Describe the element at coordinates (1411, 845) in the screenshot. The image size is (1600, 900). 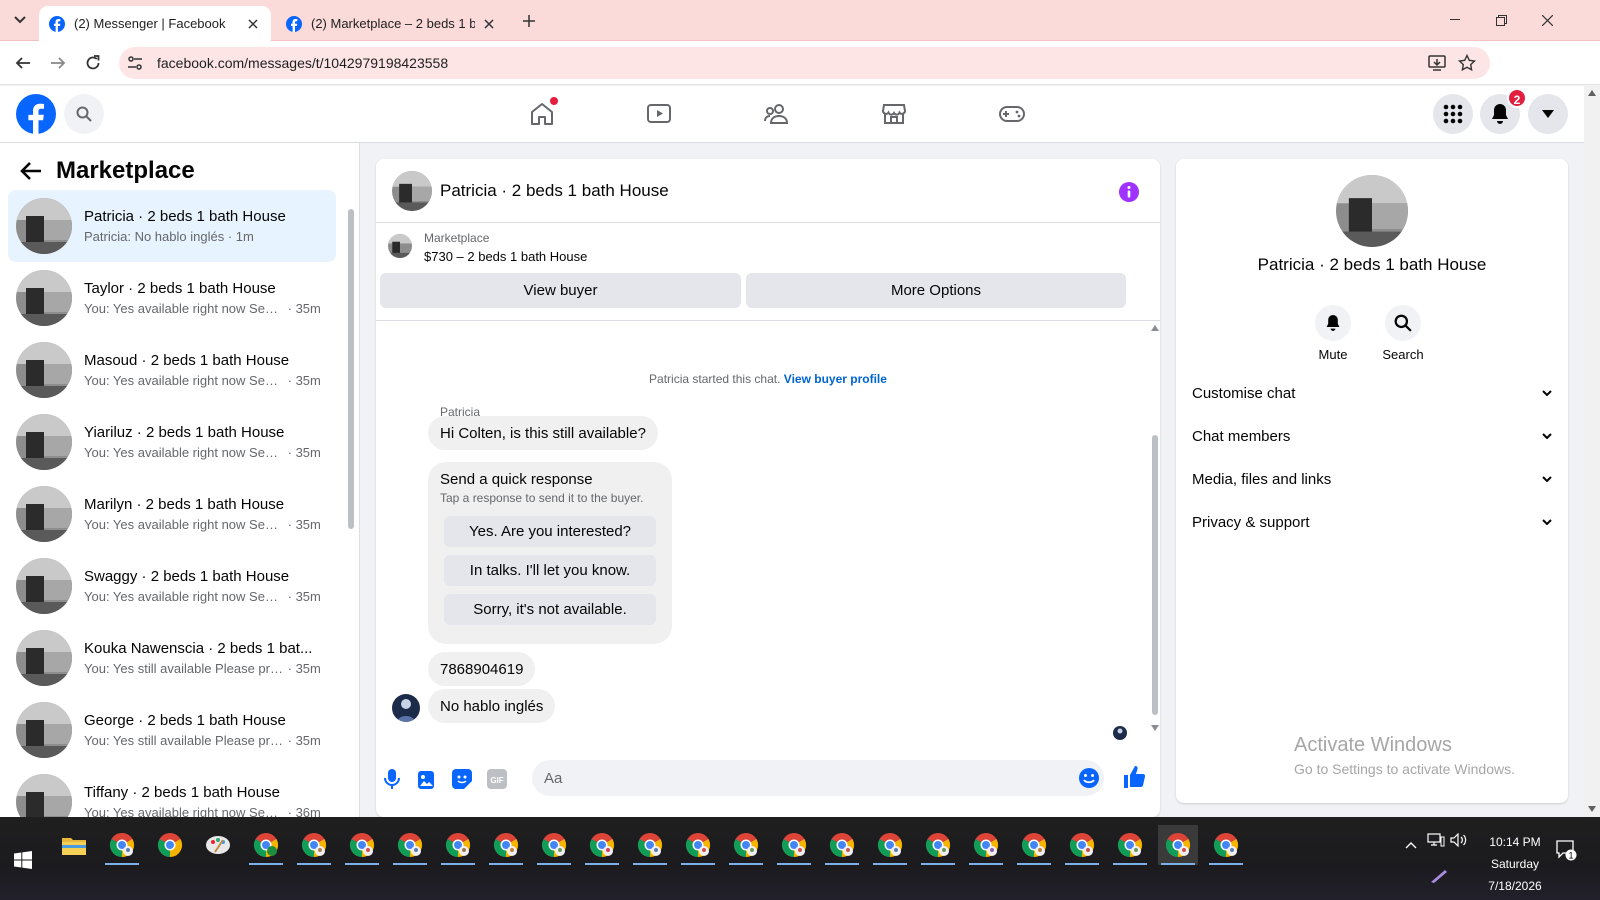
I see `show-hidden-icons-chevron-icon` at that location.